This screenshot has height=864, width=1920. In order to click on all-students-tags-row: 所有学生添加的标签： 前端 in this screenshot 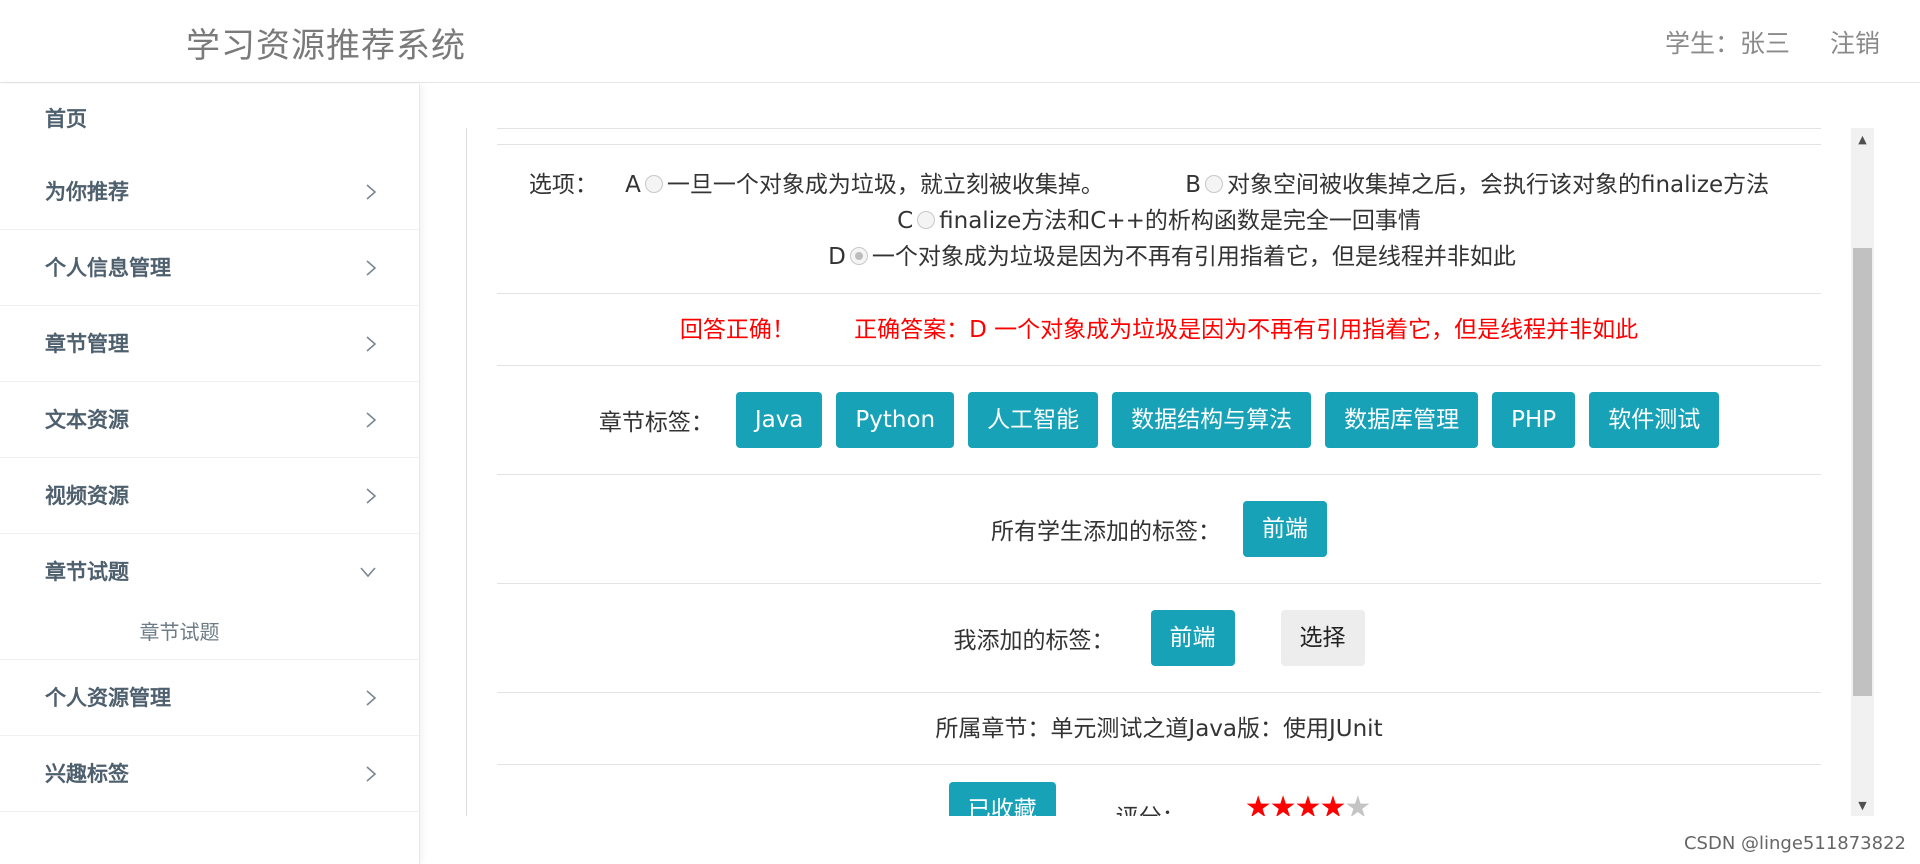, I will do `click(1159, 528)`.